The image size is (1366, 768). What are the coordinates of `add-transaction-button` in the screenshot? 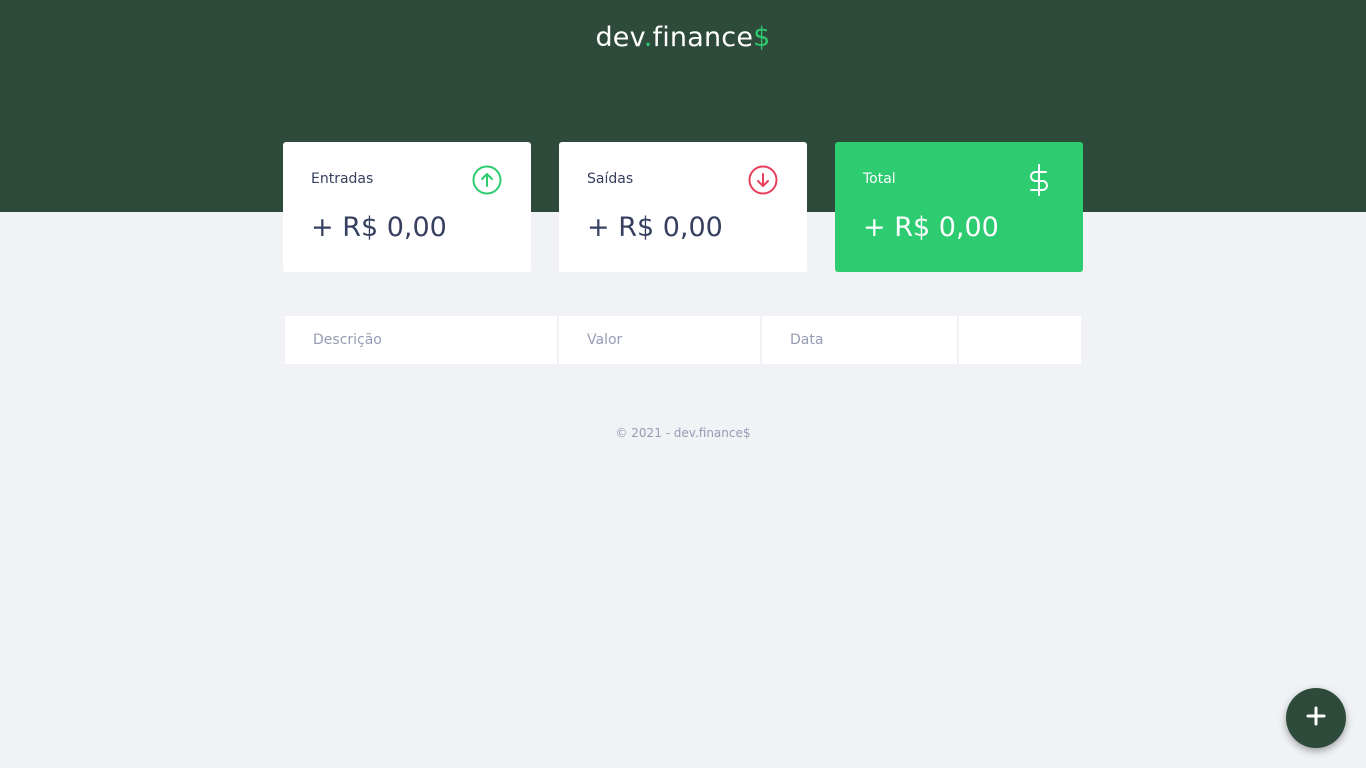 It's located at (1316, 718).